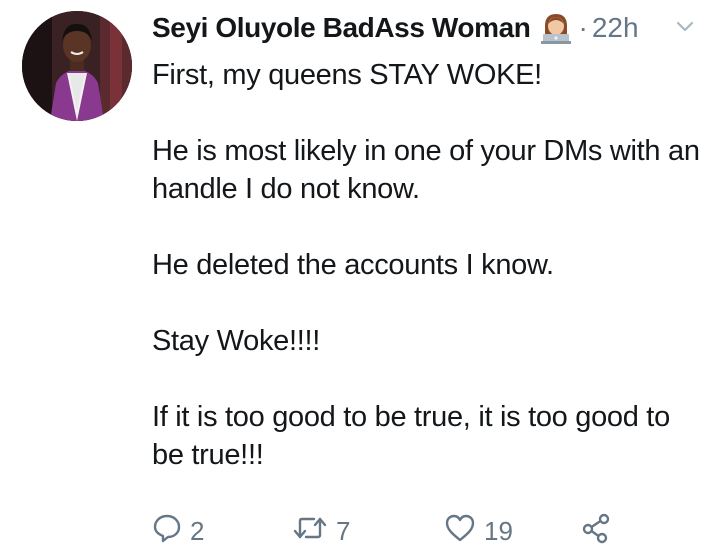 Image resolution: width=720 pixels, height=558 pixels. What do you see at coordinates (343, 531) in the screenshot?
I see `retweet-count: 7` at bounding box center [343, 531].